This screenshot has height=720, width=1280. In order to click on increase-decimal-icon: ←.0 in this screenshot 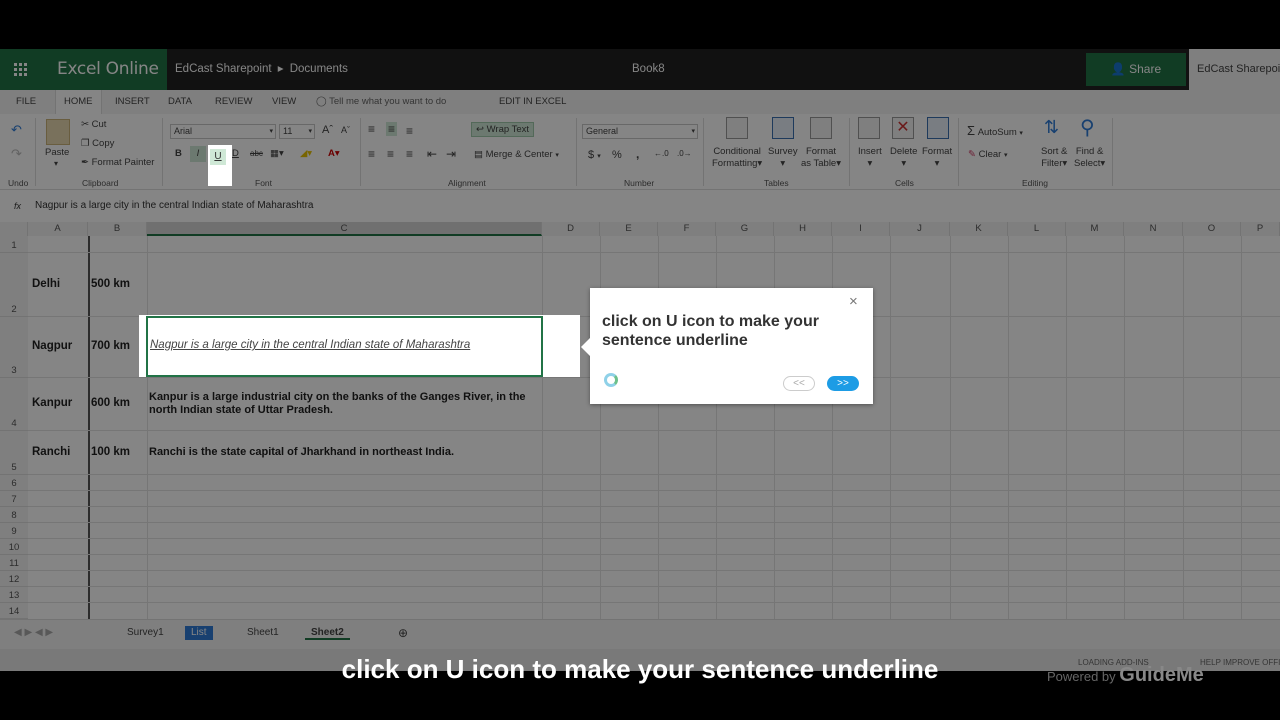, I will do `click(661, 153)`.